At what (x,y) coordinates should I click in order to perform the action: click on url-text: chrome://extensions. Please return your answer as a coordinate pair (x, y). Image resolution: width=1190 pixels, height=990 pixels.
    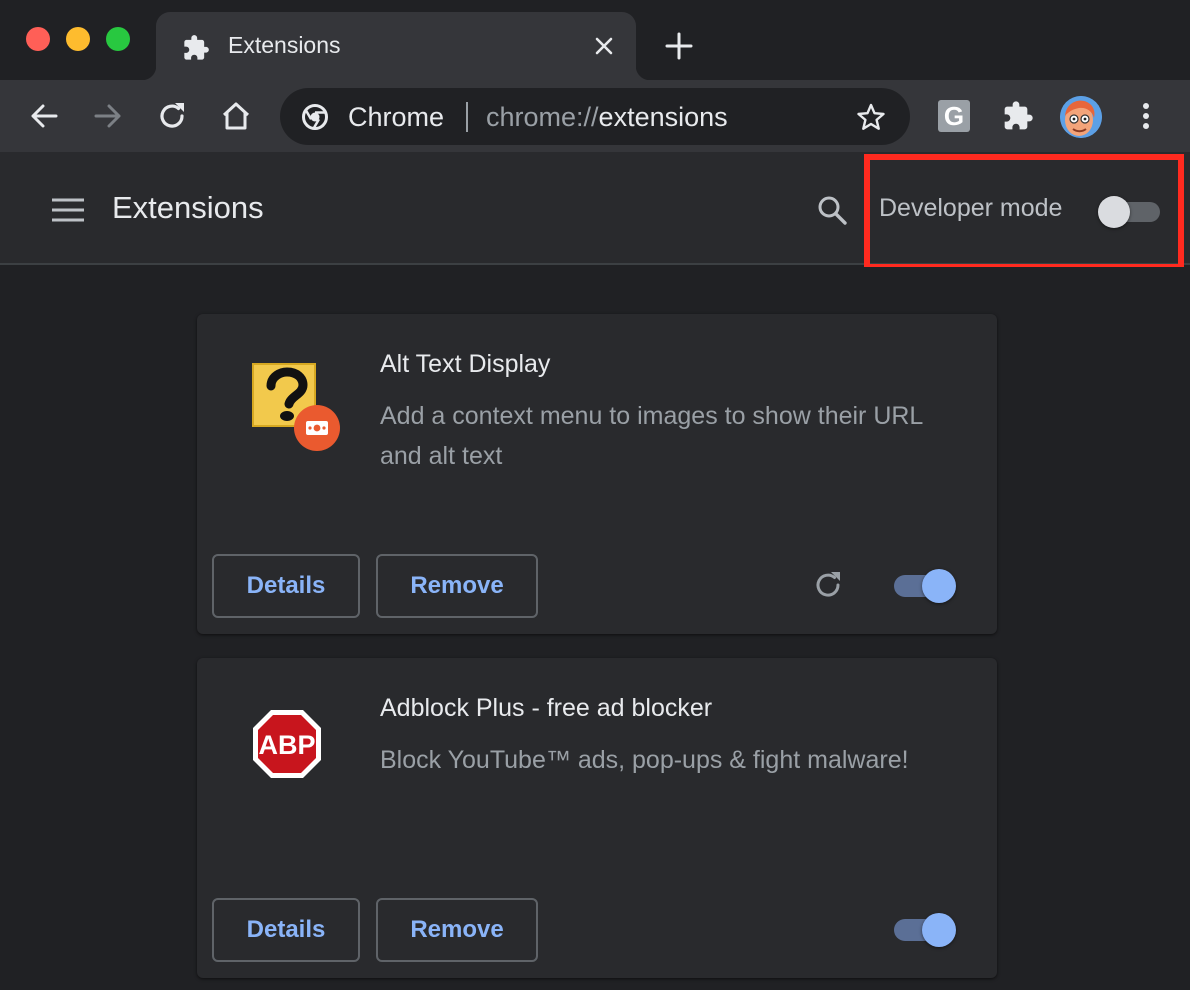
    Looking at the image, I should click on (607, 117).